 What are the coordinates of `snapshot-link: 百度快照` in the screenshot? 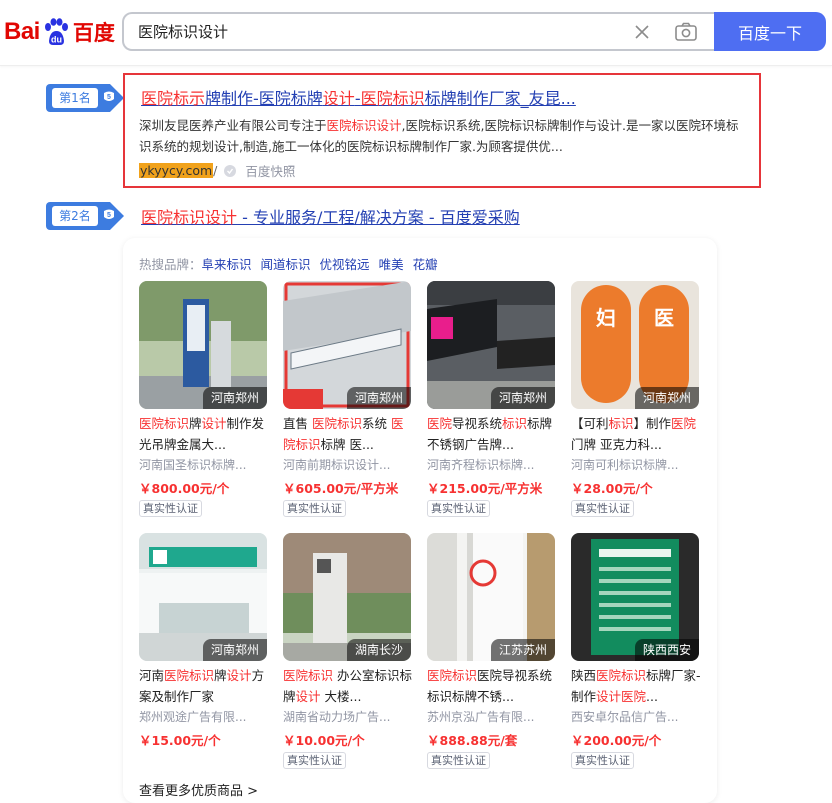 It's located at (270, 170).